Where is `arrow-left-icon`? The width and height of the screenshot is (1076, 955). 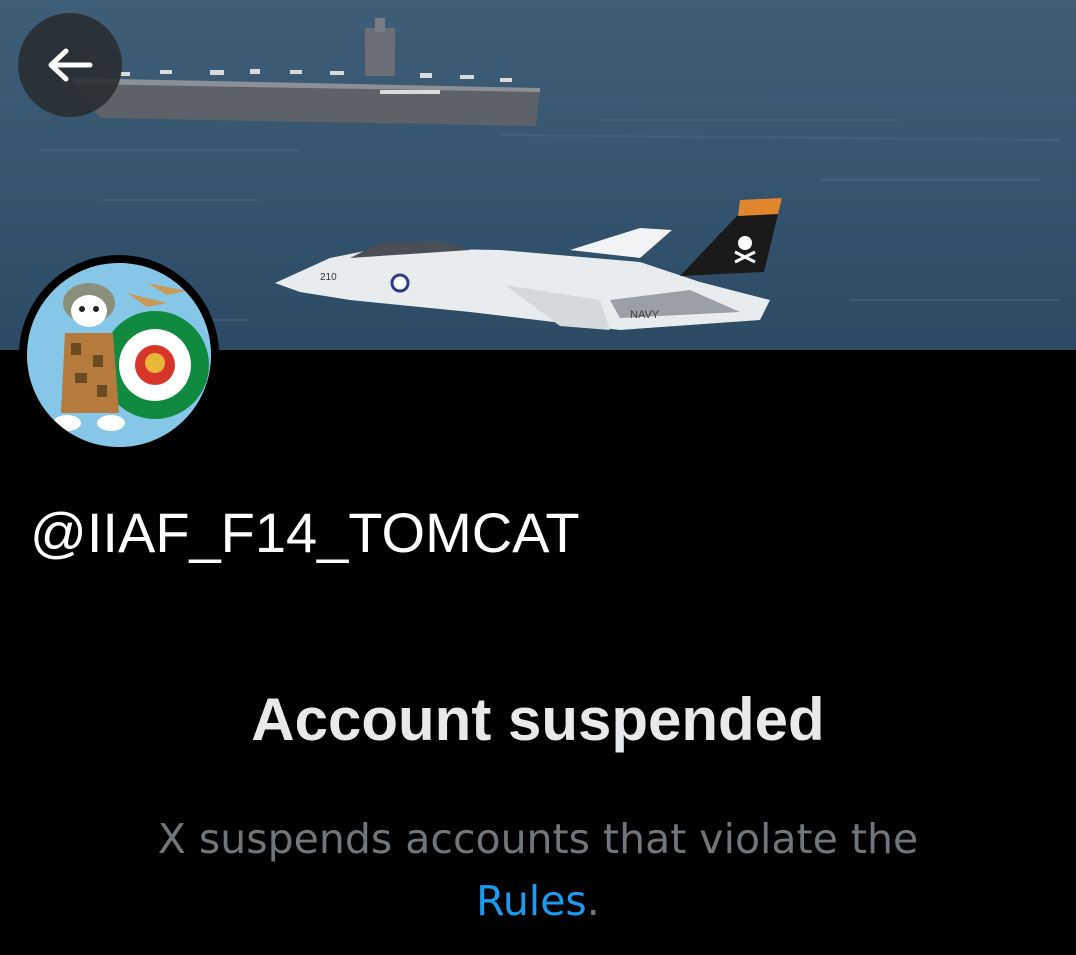
arrow-left-icon is located at coordinates (70, 65).